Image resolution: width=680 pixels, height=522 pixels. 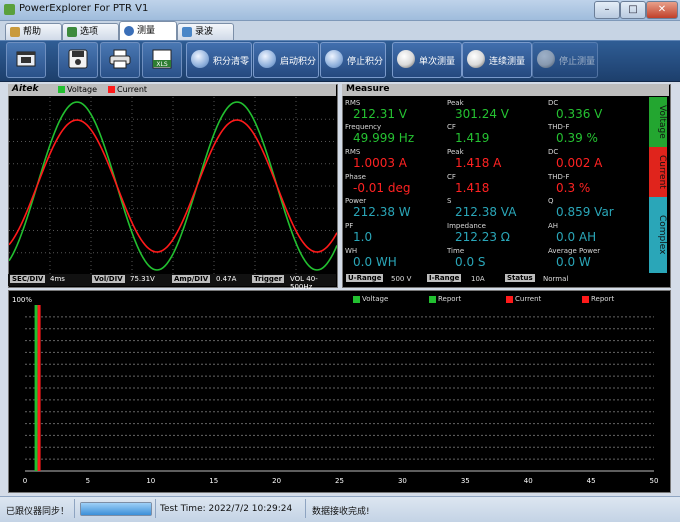 I want to click on voltage-dc-label: DC, so click(x=553, y=103).